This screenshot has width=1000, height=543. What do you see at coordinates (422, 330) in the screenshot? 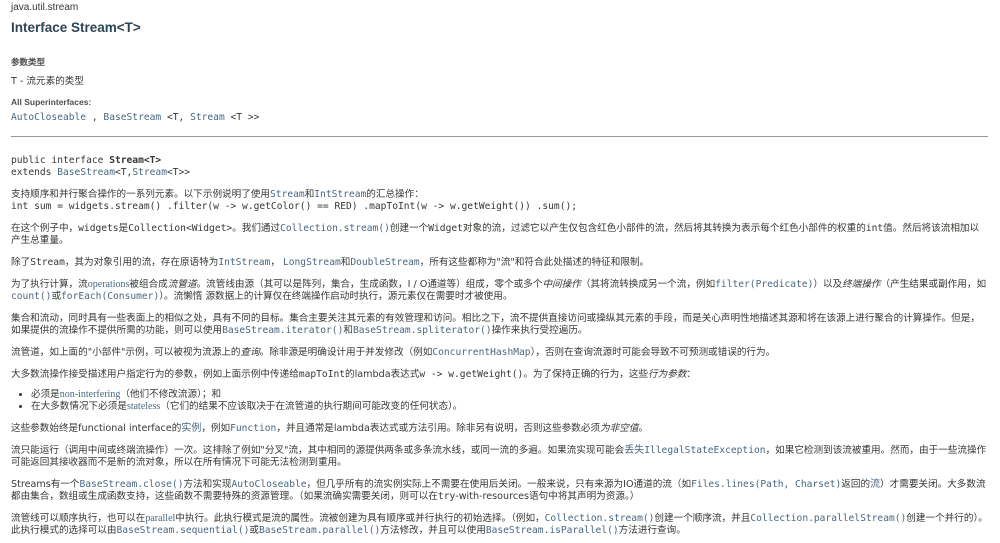
I see `doc-link: BaseStream.spliterator()` at bounding box center [422, 330].